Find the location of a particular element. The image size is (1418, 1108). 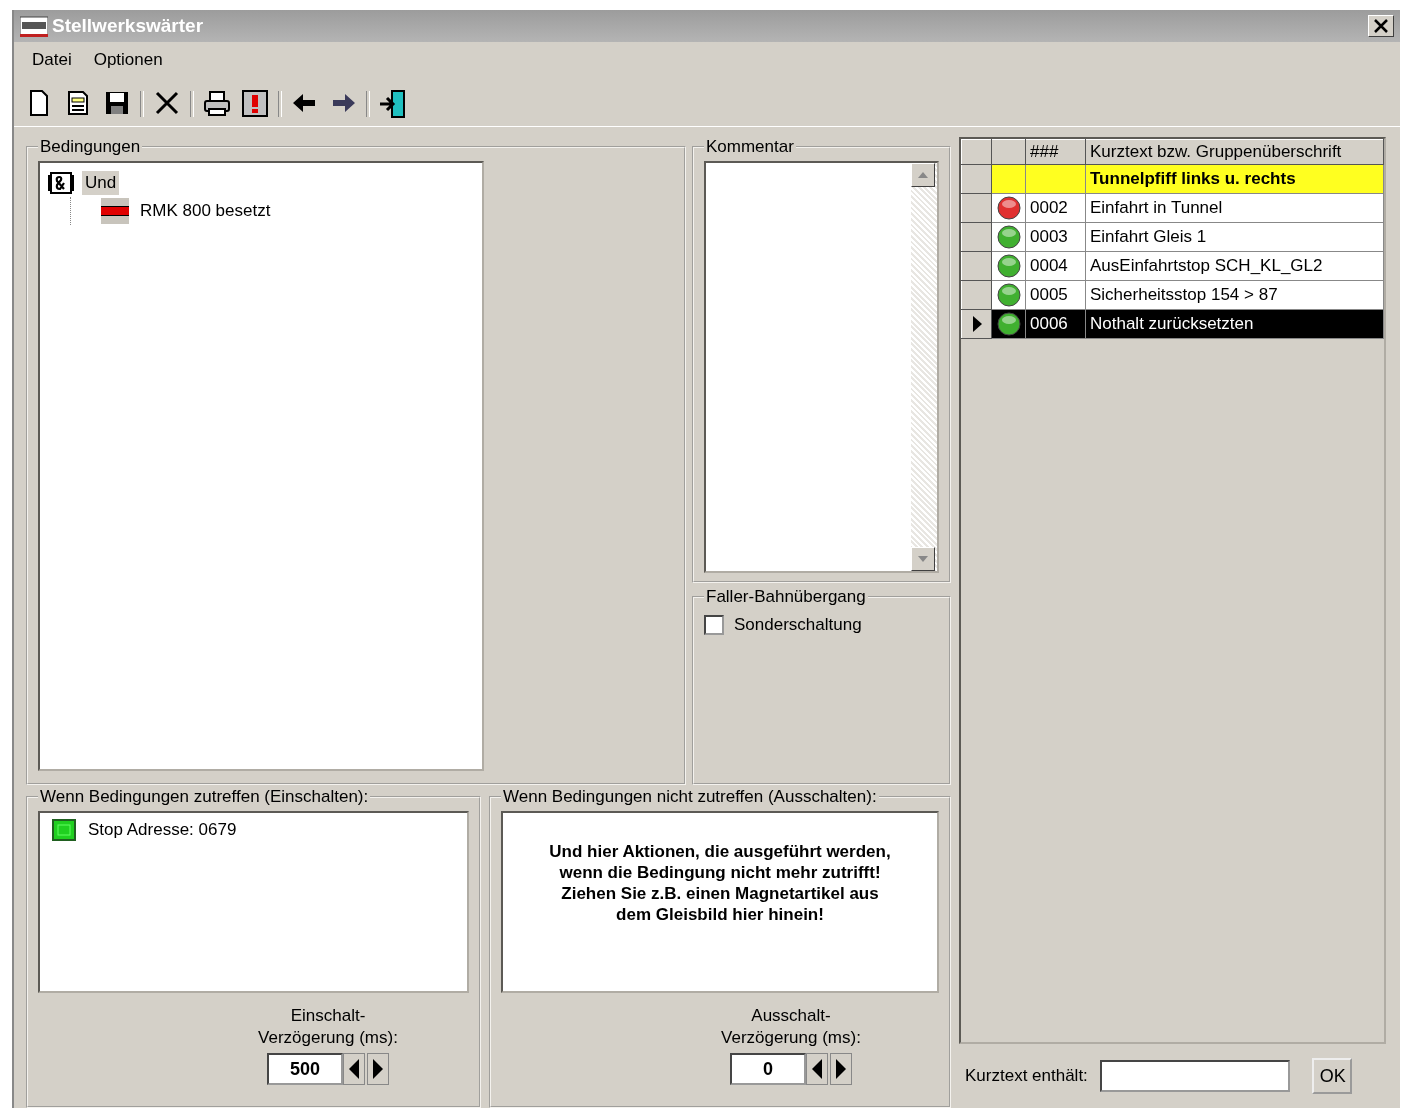

close-button is located at coordinates (1381, 26).